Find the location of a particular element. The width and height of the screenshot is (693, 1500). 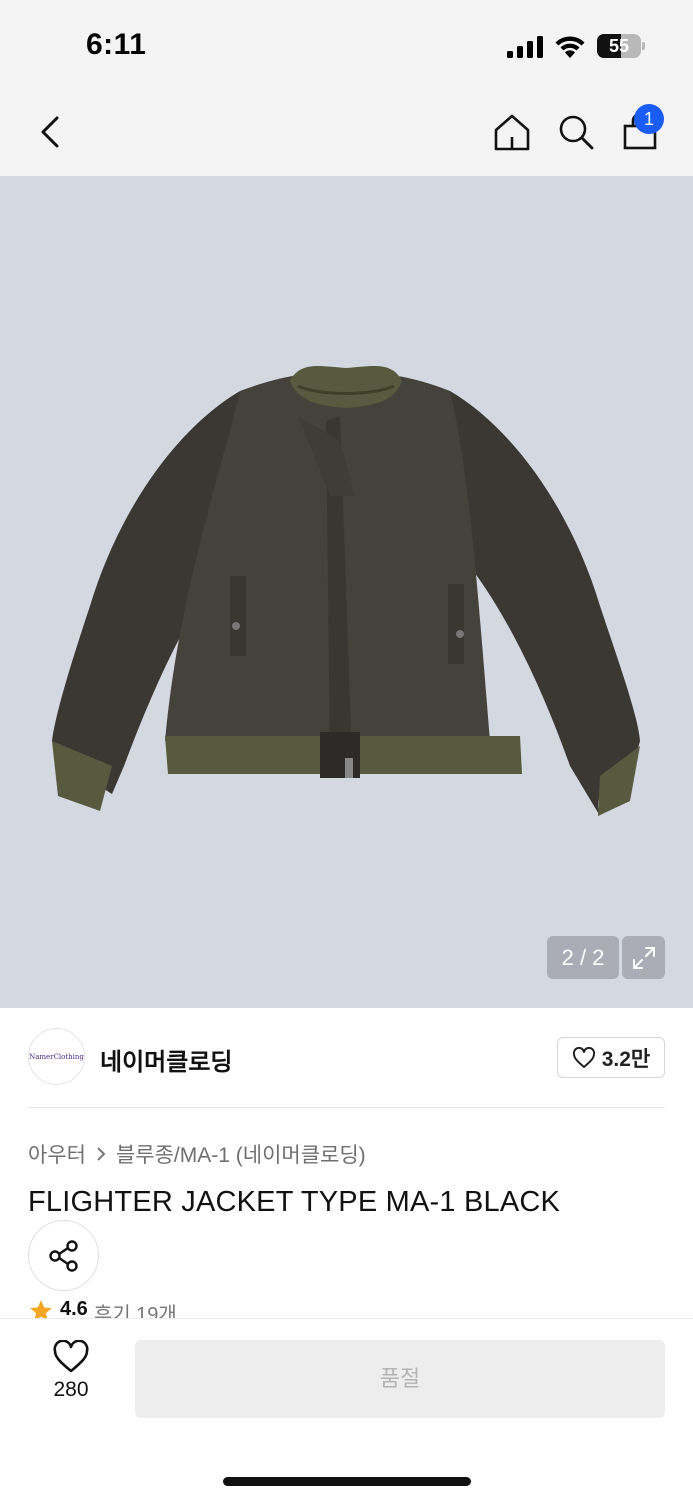

brand-name: 네이머클로딩 is located at coordinates (166, 1059).